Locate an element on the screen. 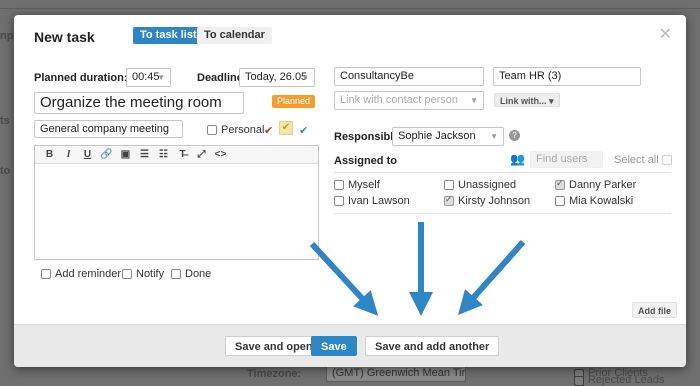 This screenshot has height=386, width=700. personal-checkbox is located at coordinates (212, 130).